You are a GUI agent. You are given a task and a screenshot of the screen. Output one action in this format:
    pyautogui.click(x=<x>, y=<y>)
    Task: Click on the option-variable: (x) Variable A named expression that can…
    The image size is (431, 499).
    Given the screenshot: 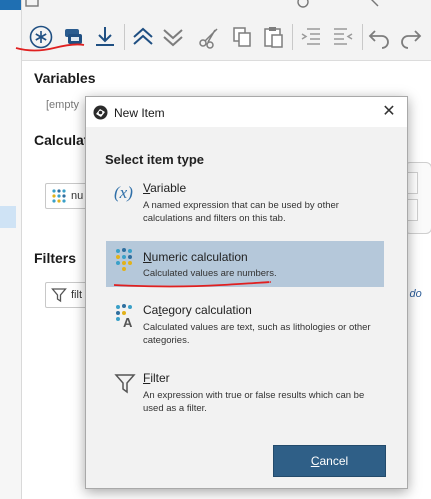 What is the action you would take?
    pyautogui.click(x=245, y=200)
    